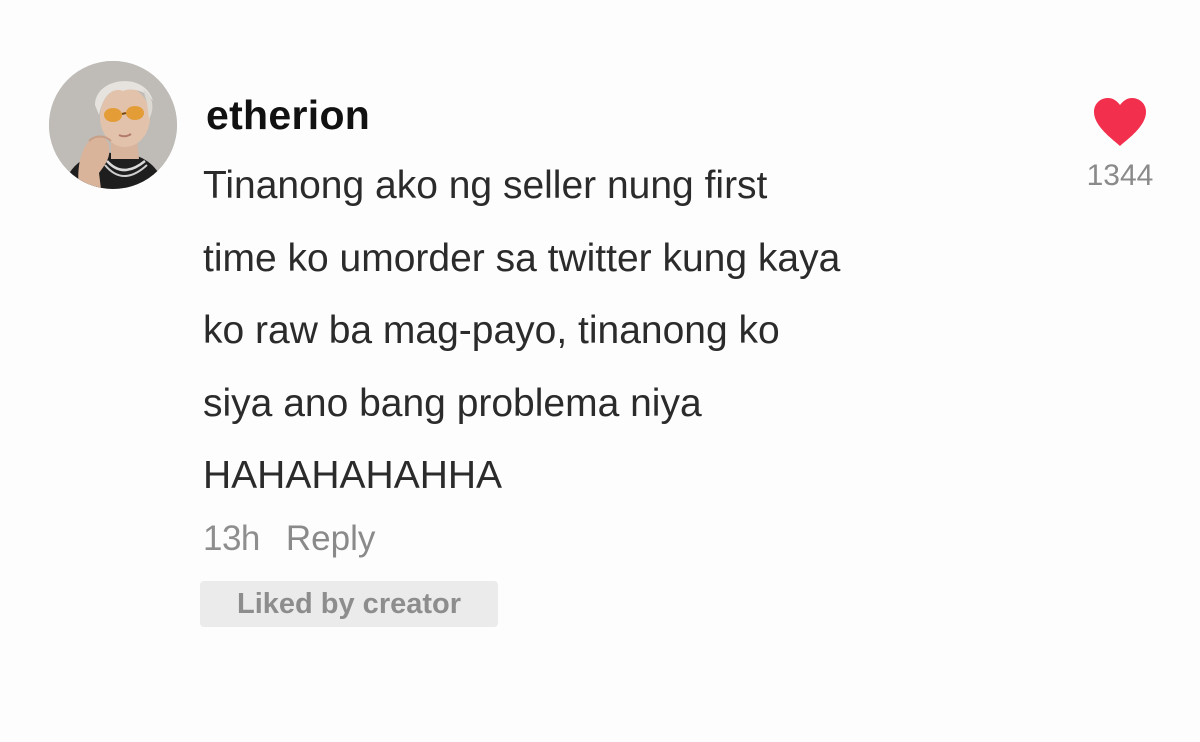 The width and height of the screenshot is (1200, 742). I want to click on comment-text-line: ko raw ba mag-payo, tinanong ko, so click(491, 330).